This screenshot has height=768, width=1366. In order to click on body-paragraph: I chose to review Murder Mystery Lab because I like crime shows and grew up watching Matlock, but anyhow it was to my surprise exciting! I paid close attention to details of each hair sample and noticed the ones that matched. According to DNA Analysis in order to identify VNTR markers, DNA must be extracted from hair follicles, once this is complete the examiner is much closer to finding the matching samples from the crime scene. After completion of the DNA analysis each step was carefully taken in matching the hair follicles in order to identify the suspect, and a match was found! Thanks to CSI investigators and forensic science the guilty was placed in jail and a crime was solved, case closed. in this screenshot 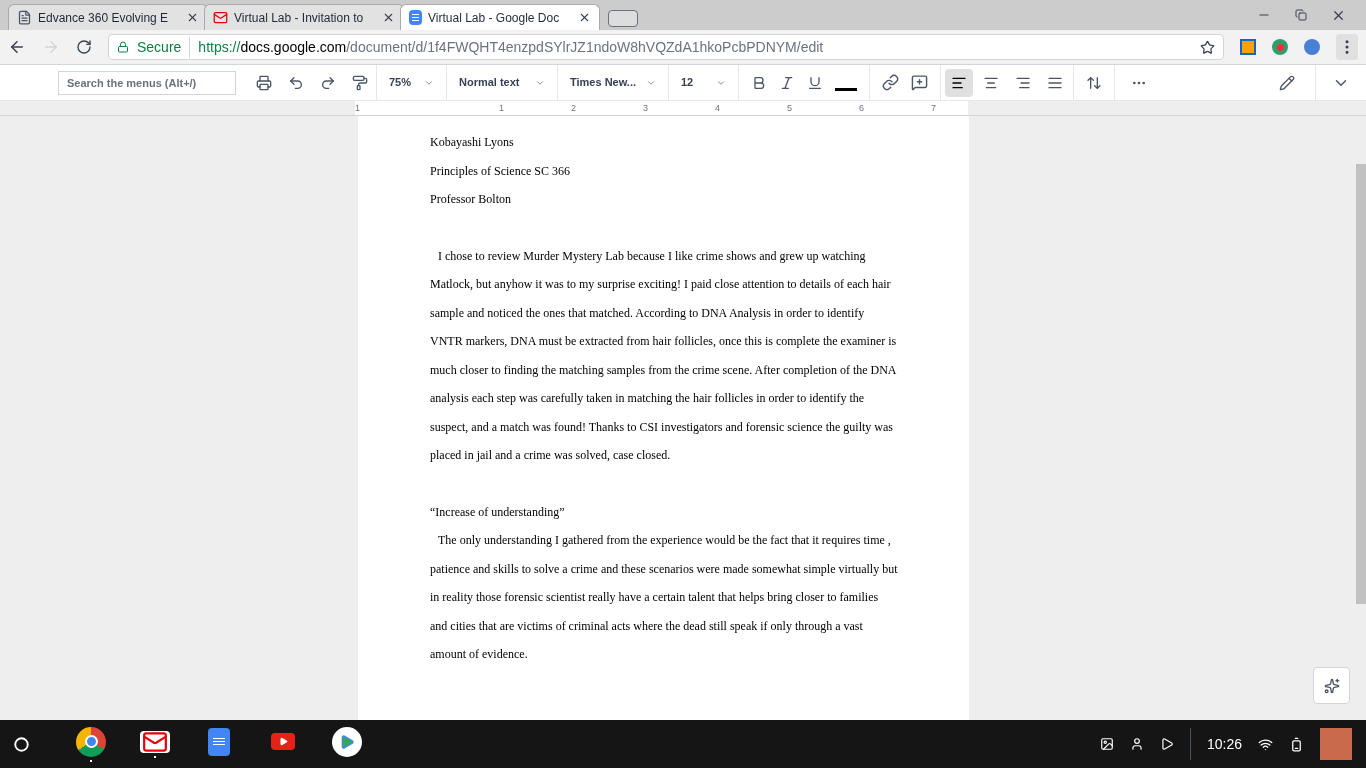, I will do `click(664, 355)`.